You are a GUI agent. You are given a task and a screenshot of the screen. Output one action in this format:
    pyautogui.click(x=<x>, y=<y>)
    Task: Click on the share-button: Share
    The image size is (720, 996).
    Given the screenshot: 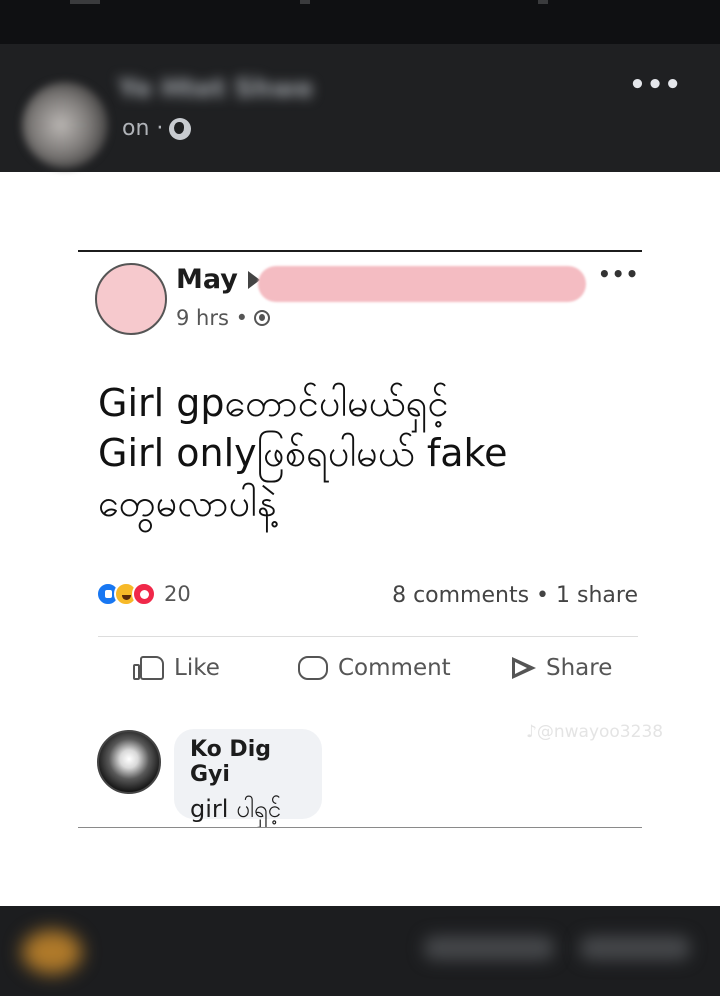 What is the action you would take?
    pyautogui.click(x=562, y=668)
    